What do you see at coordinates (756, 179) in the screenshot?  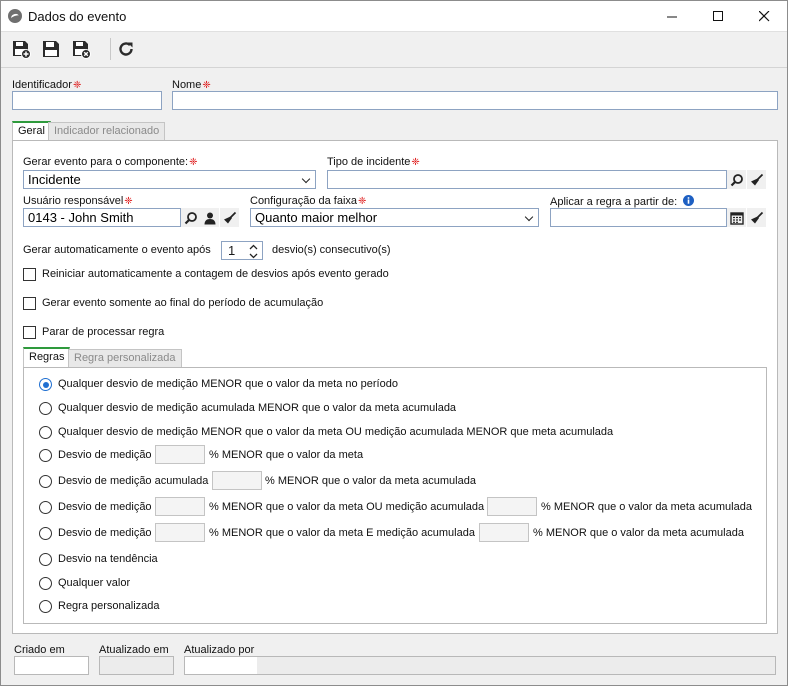 I see `incident-type-clear-button` at bounding box center [756, 179].